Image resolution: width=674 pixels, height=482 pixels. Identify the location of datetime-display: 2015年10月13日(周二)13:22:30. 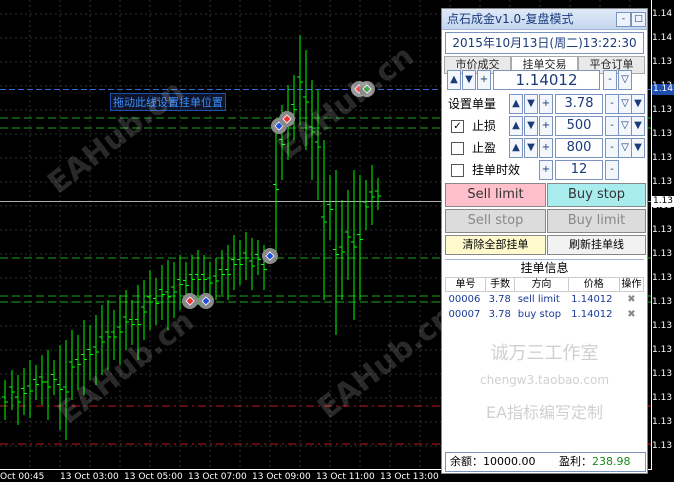
(544, 43).